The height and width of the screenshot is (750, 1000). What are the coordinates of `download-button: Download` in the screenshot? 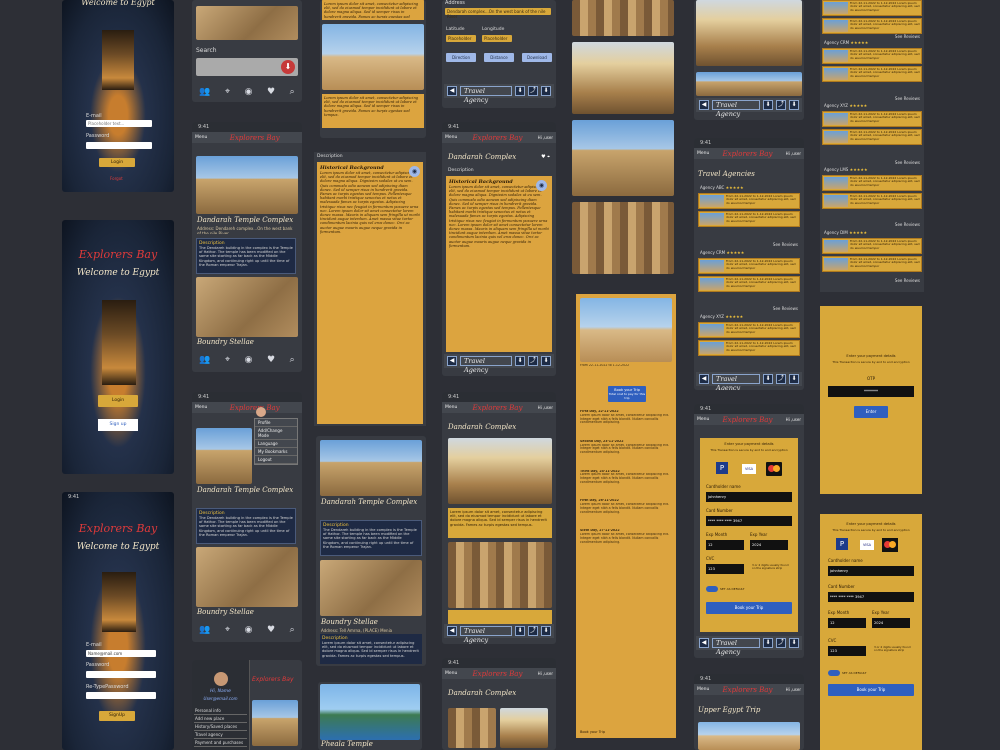 It's located at (537, 57).